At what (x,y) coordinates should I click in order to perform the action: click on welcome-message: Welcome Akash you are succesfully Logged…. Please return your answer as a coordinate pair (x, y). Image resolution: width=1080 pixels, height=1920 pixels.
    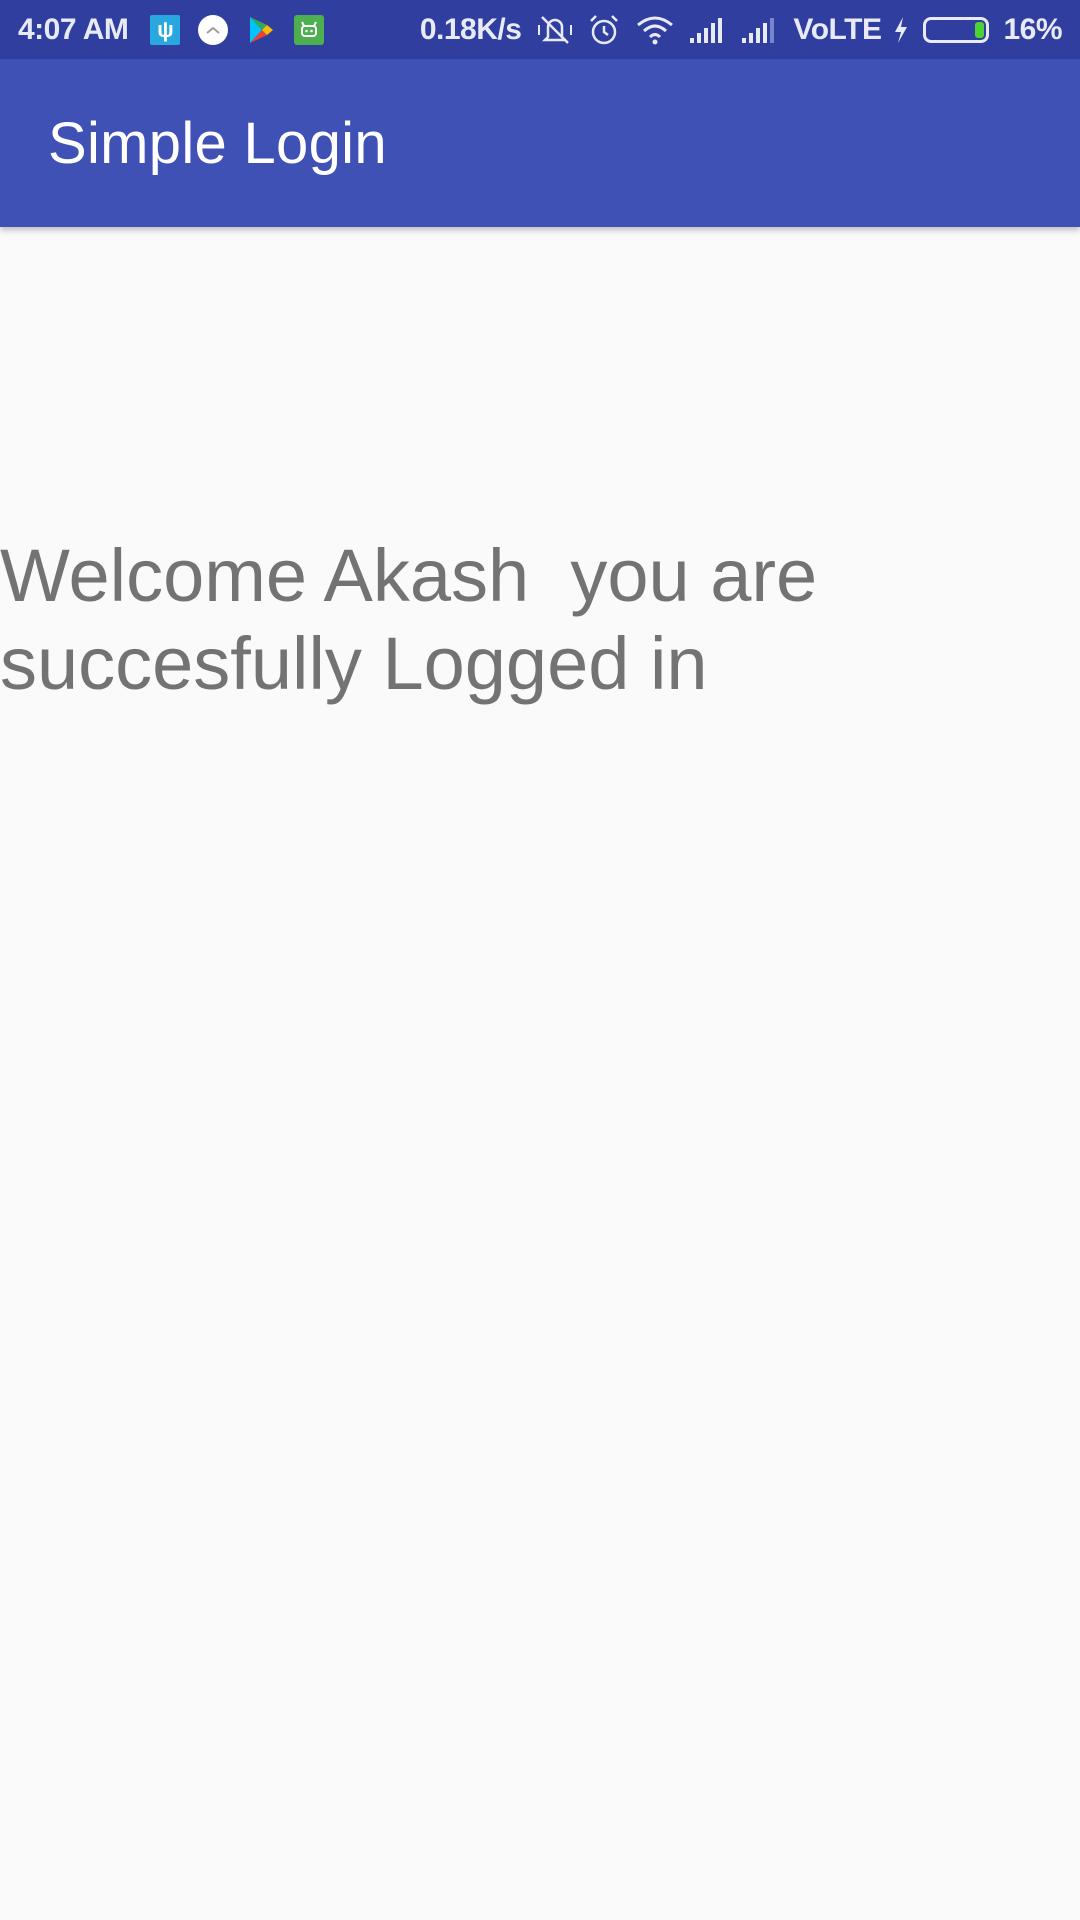
    Looking at the image, I should click on (419, 619).